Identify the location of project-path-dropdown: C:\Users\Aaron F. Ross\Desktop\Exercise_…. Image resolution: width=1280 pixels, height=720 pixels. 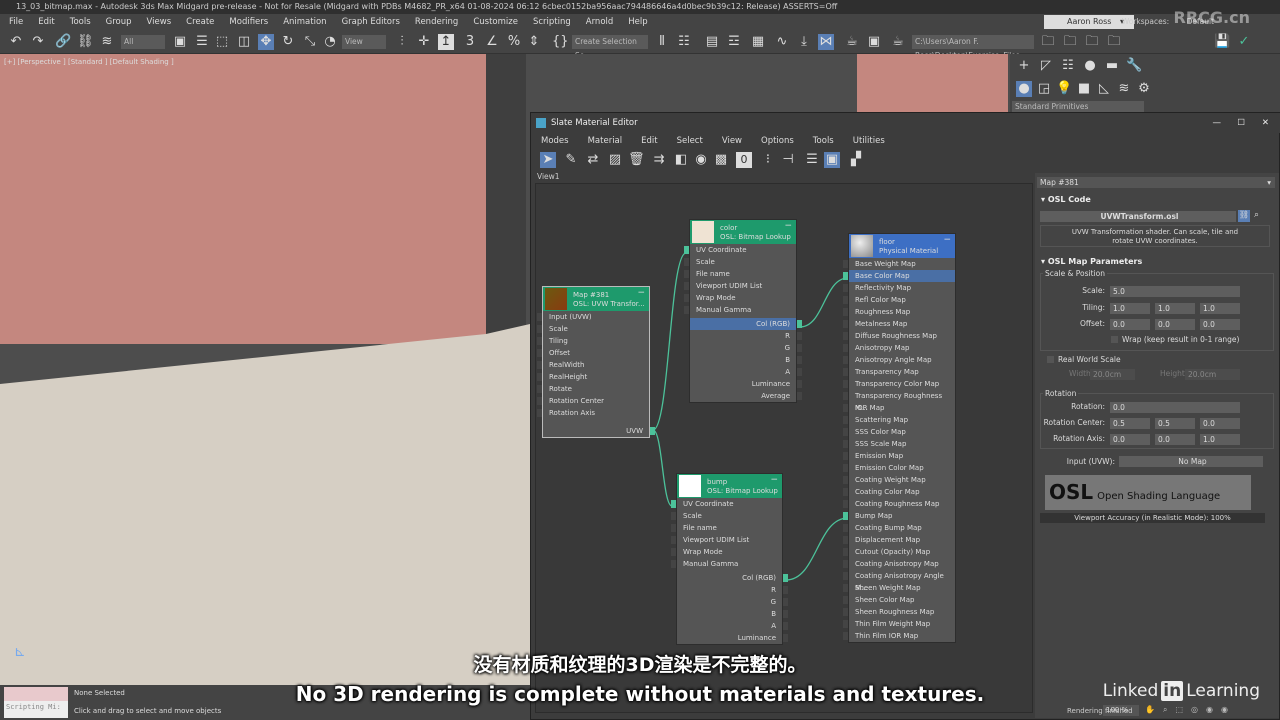
(973, 47).